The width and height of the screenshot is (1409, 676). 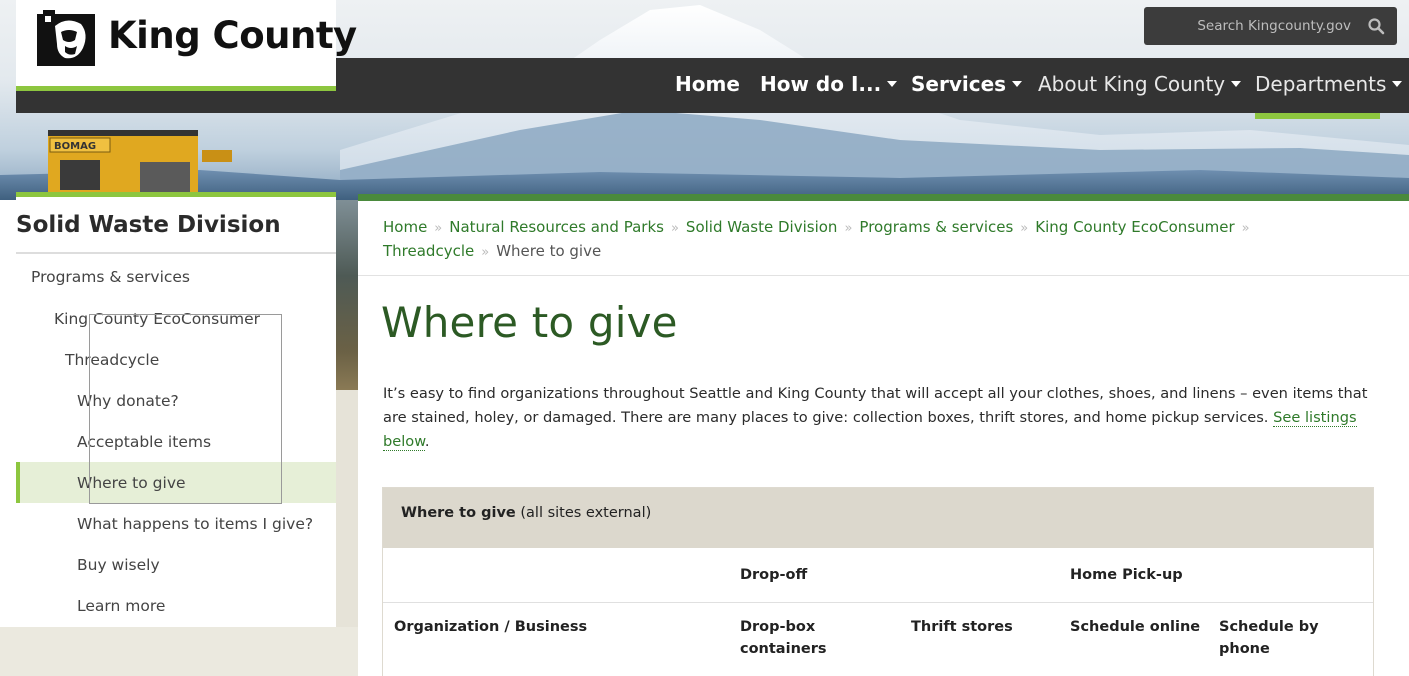 What do you see at coordinates (1274, 26) in the screenshot?
I see `search-input: Search Kingcounty.gov` at bounding box center [1274, 26].